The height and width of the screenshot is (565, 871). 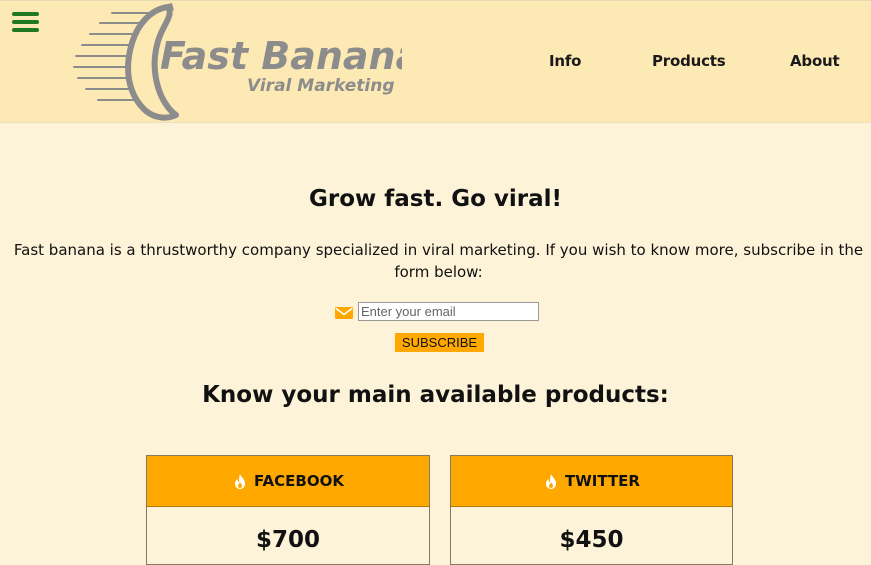 What do you see at coordinates (689, 63) in the screenshot?
I see `nav-products: Products` at bounding box center [689, 63].